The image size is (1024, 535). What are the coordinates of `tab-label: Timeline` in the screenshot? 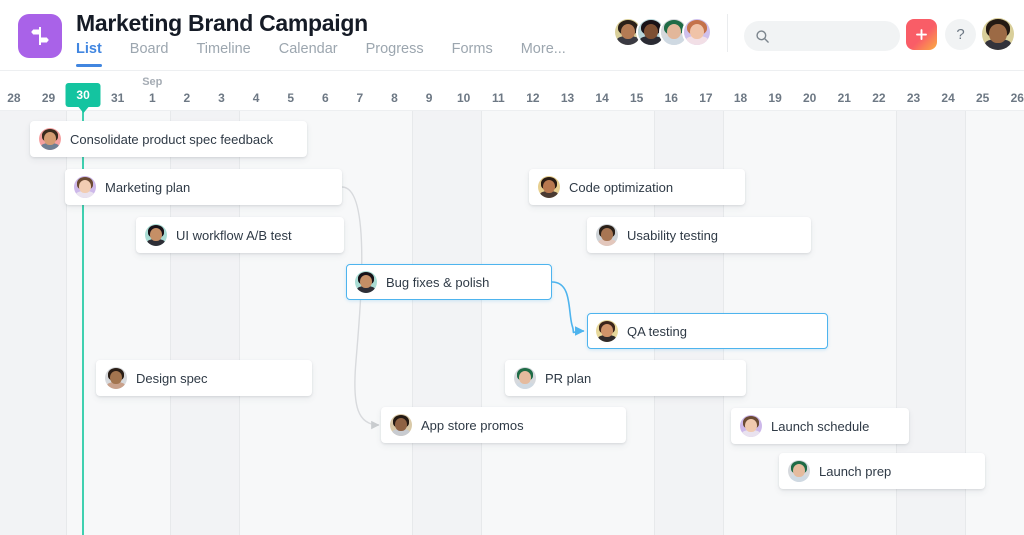 It's located at (223, 49).